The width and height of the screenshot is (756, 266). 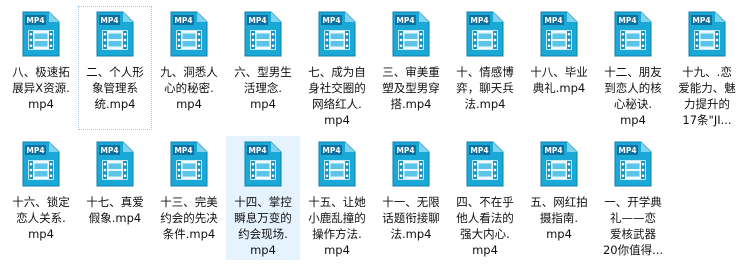 I want to click on file-item: MP4 十四、掌控 瞬息万变的 约会现场. mp4, so click(x=263, y=198).